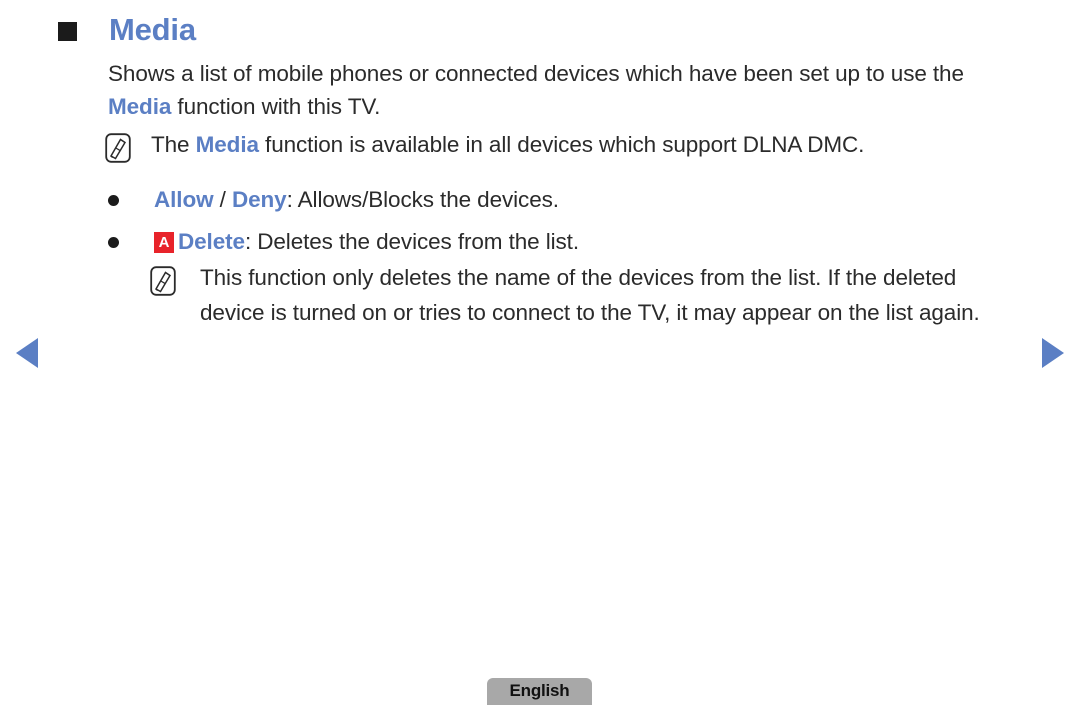 The height and width of the screenshot is (705, 1080). What do you see at coordinates (276, 106) in the screenshot?
I see `intro-text-part2: function with this TV.` at bounding box center [276, 106].